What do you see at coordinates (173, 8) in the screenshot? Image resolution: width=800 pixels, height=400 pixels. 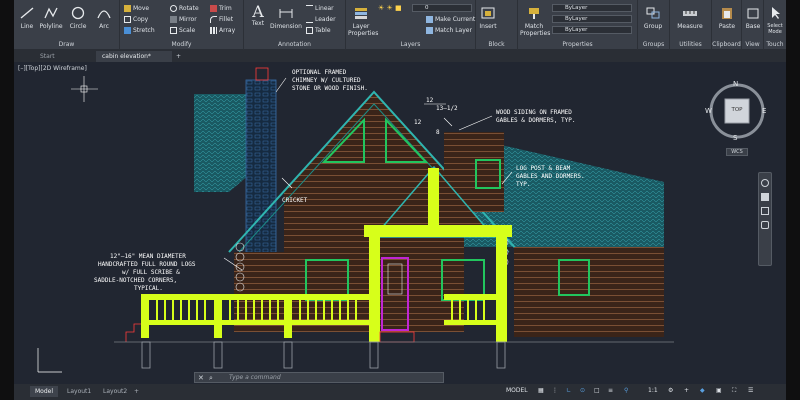 I see `rotate-icon` at bounding box center [173, 8].